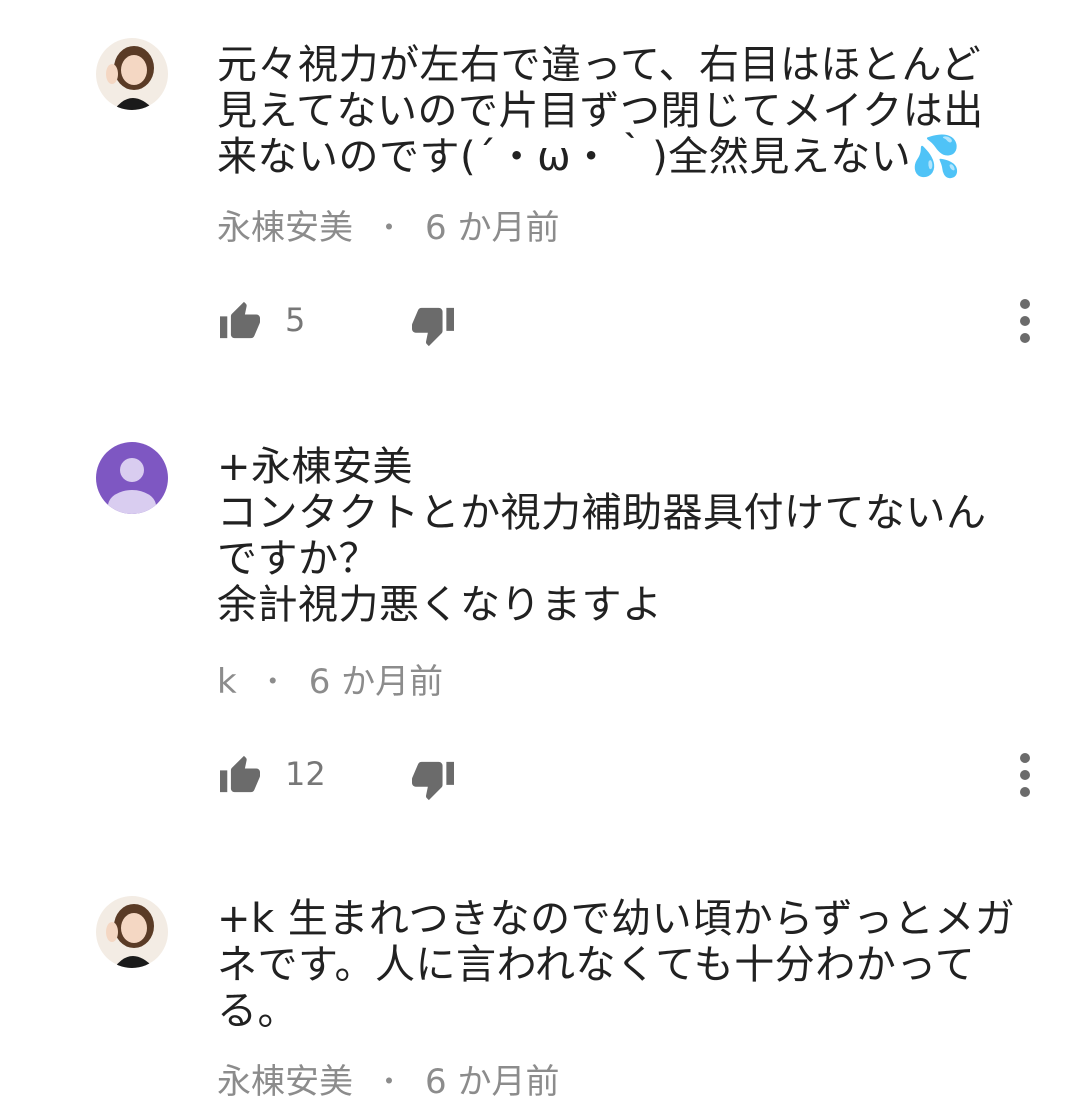 Image resolution: width=1080 pixels, height=1102 pixels. What do you see at coordinates (261, 320) in the screenshot?
I see `like-button: 5` at bounding box center [261, 320].